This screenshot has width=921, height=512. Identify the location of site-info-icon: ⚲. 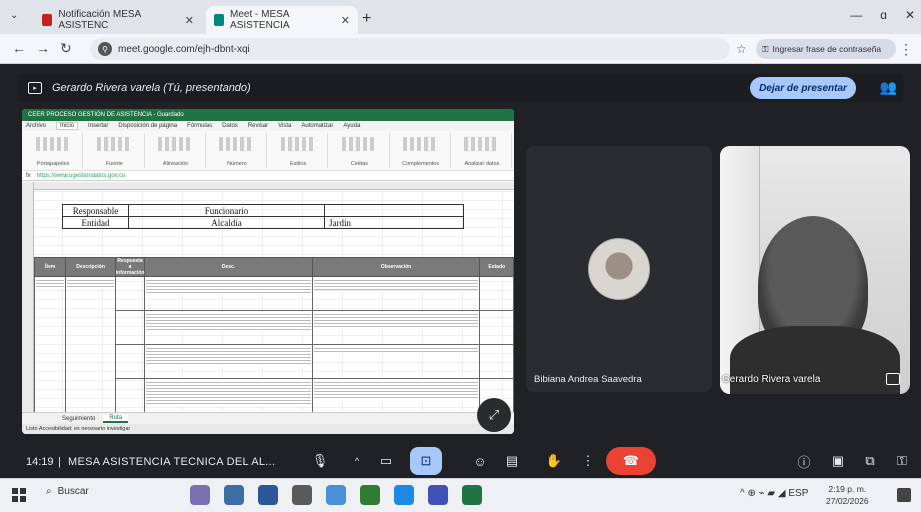
(105, 49).